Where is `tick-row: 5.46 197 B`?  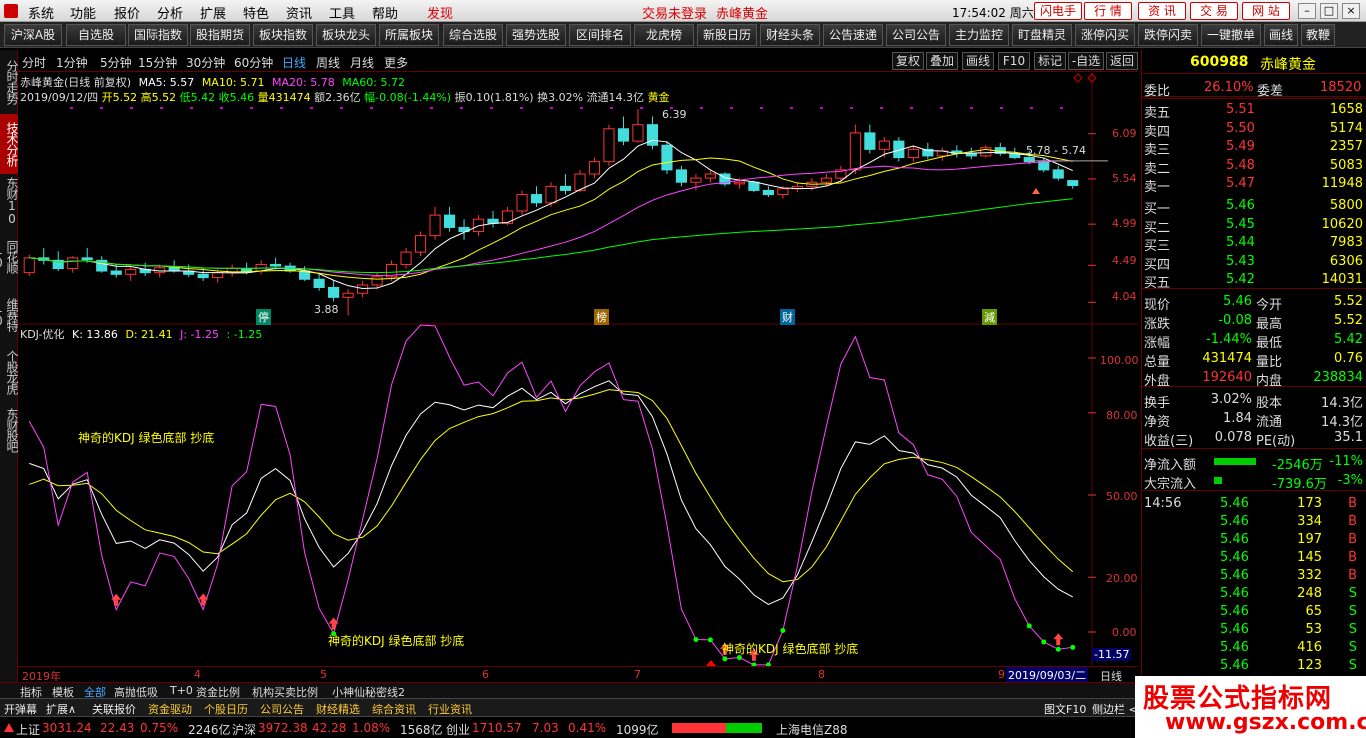
tick-row: 5.46 197 B is located at coordinates (1254, 539).